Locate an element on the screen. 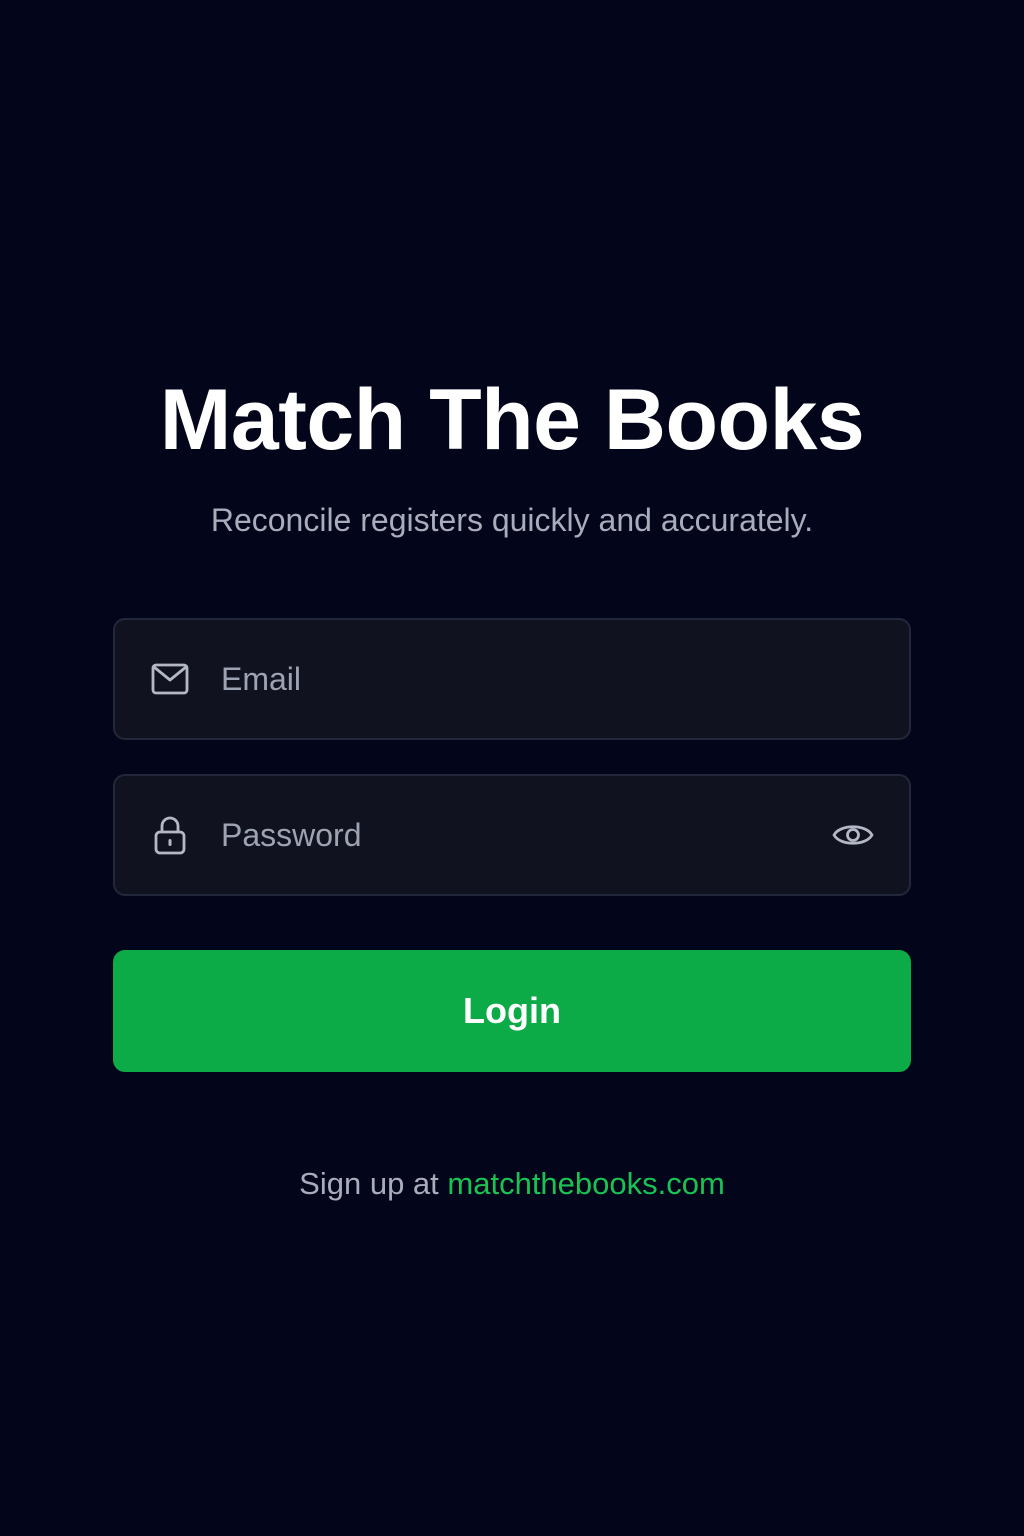 This screenshot has width=1024, height=1536. signup-text: Sign up at matchthebooks.com is located at coordinates (512, 1184).